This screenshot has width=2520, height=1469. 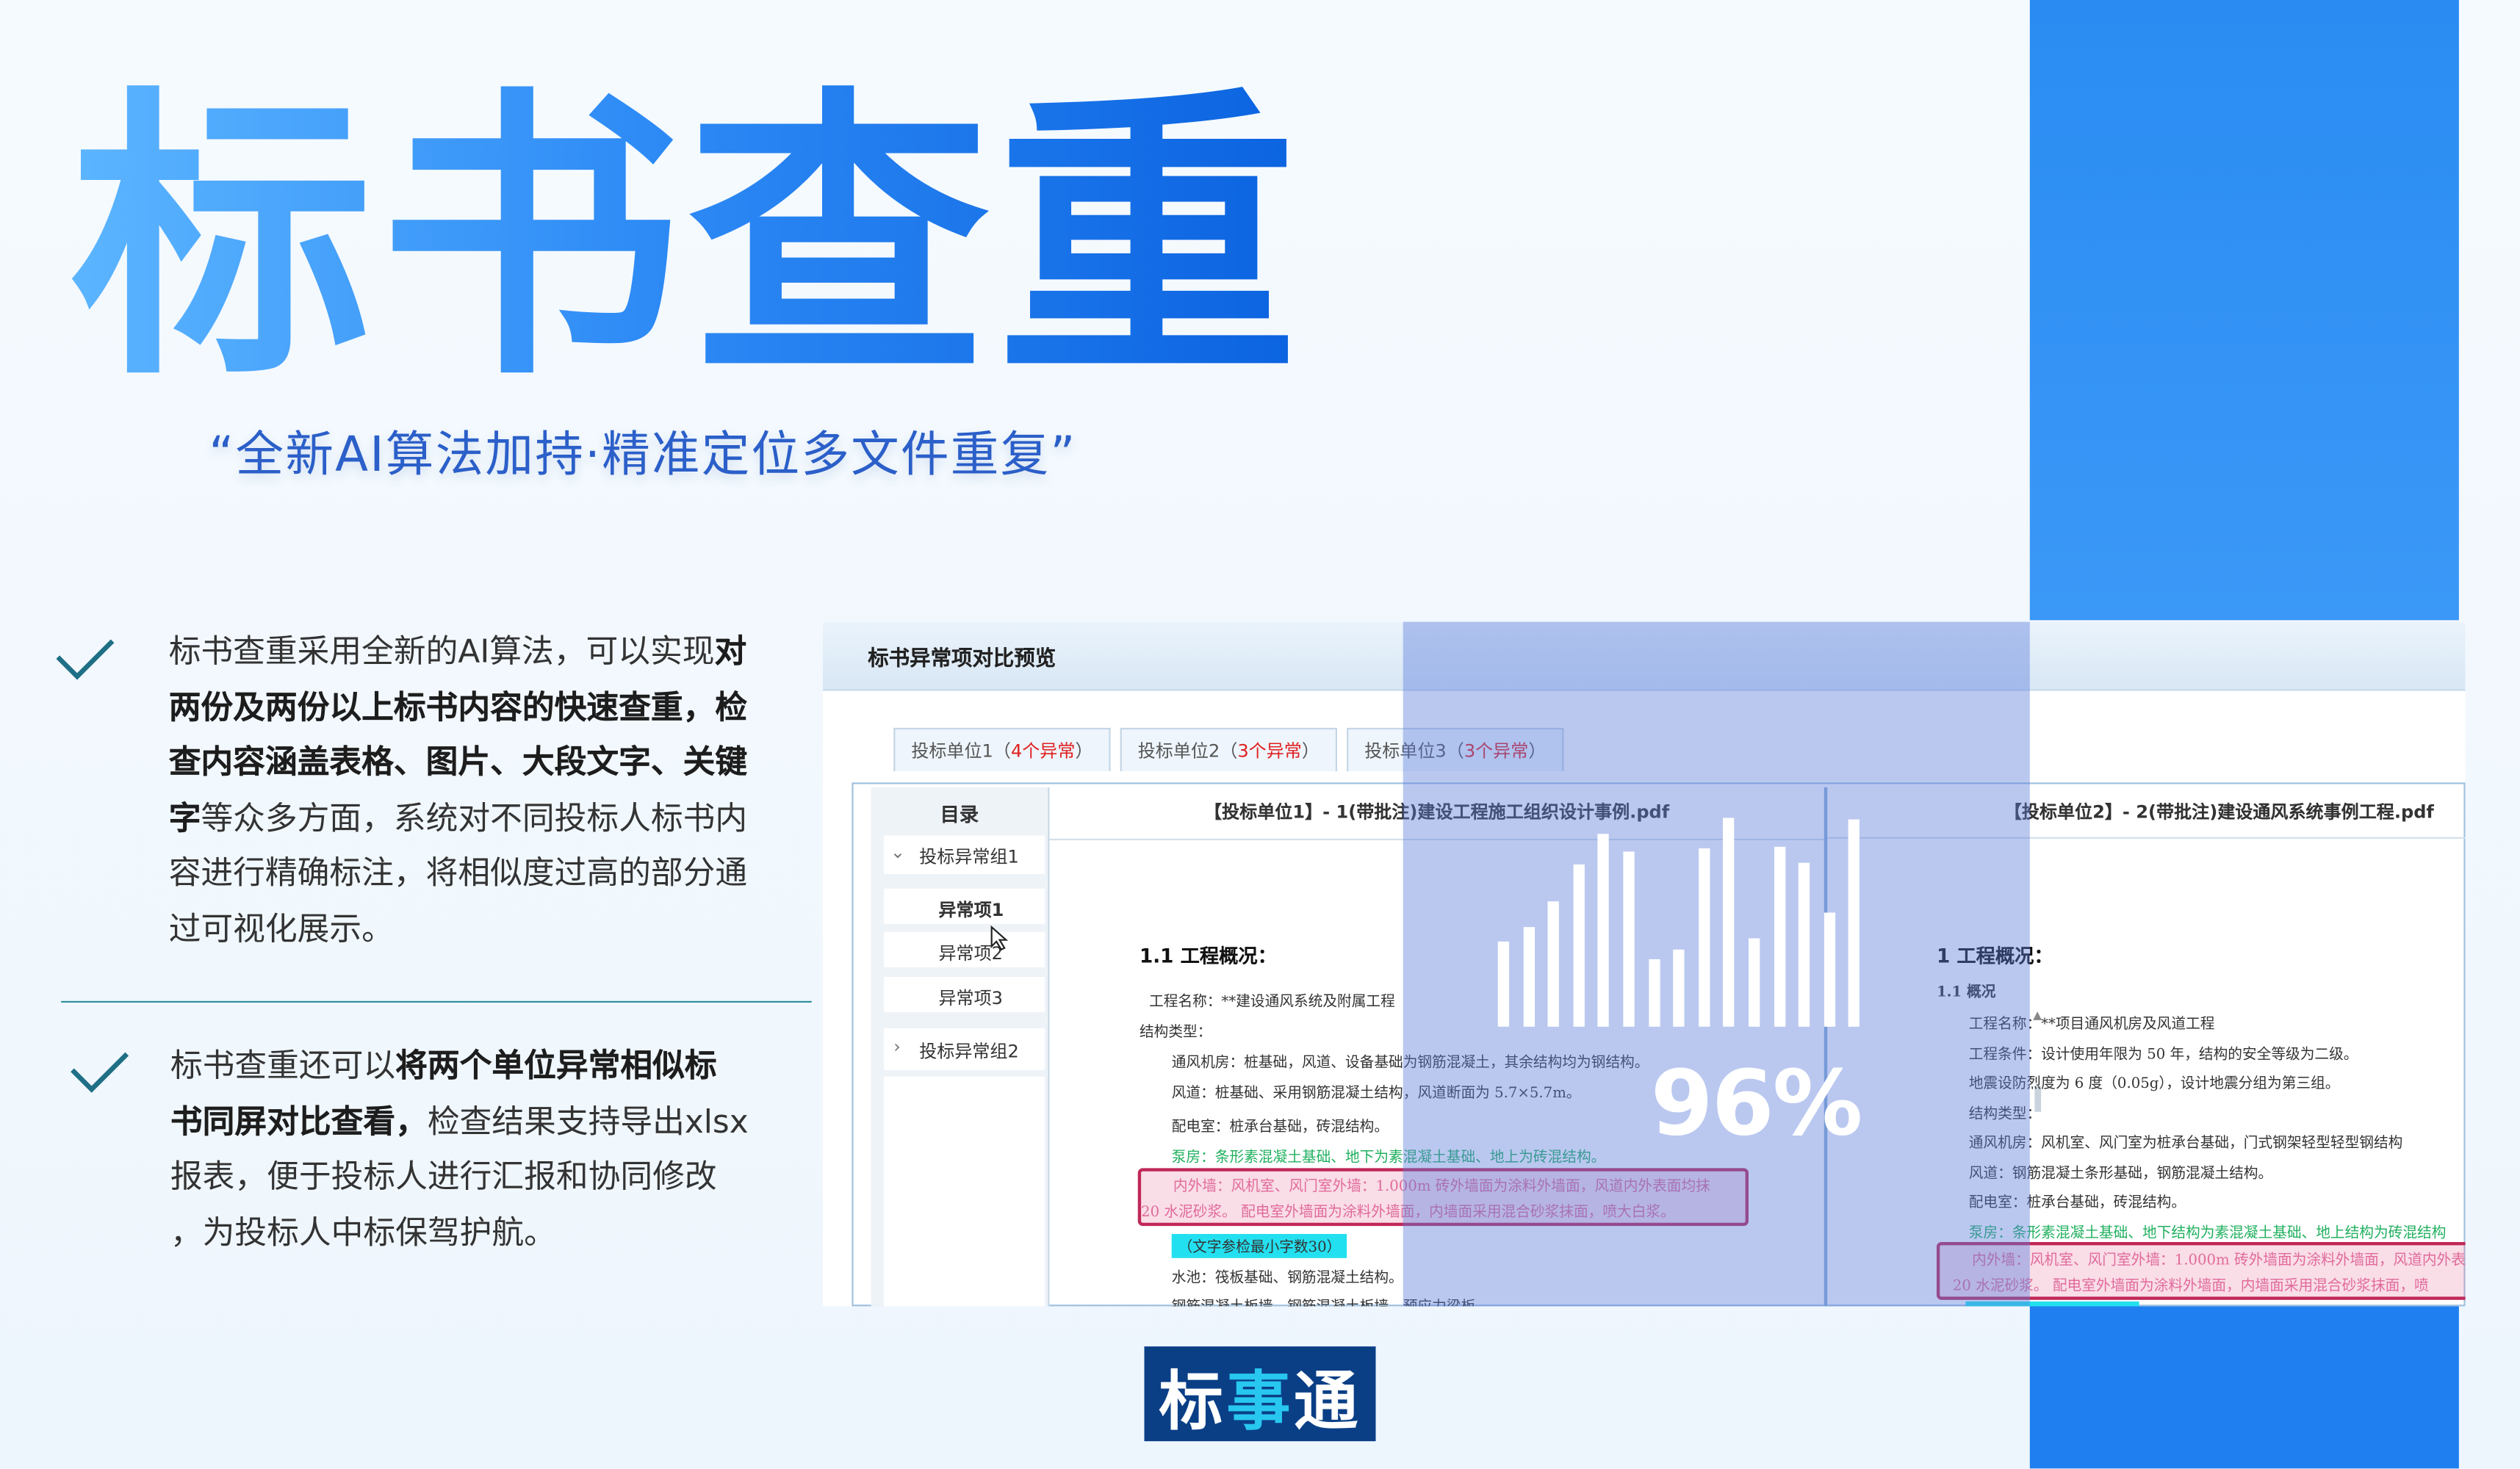 I want to click on similarity-percent: 96%, so click(x=1757, y=1104).